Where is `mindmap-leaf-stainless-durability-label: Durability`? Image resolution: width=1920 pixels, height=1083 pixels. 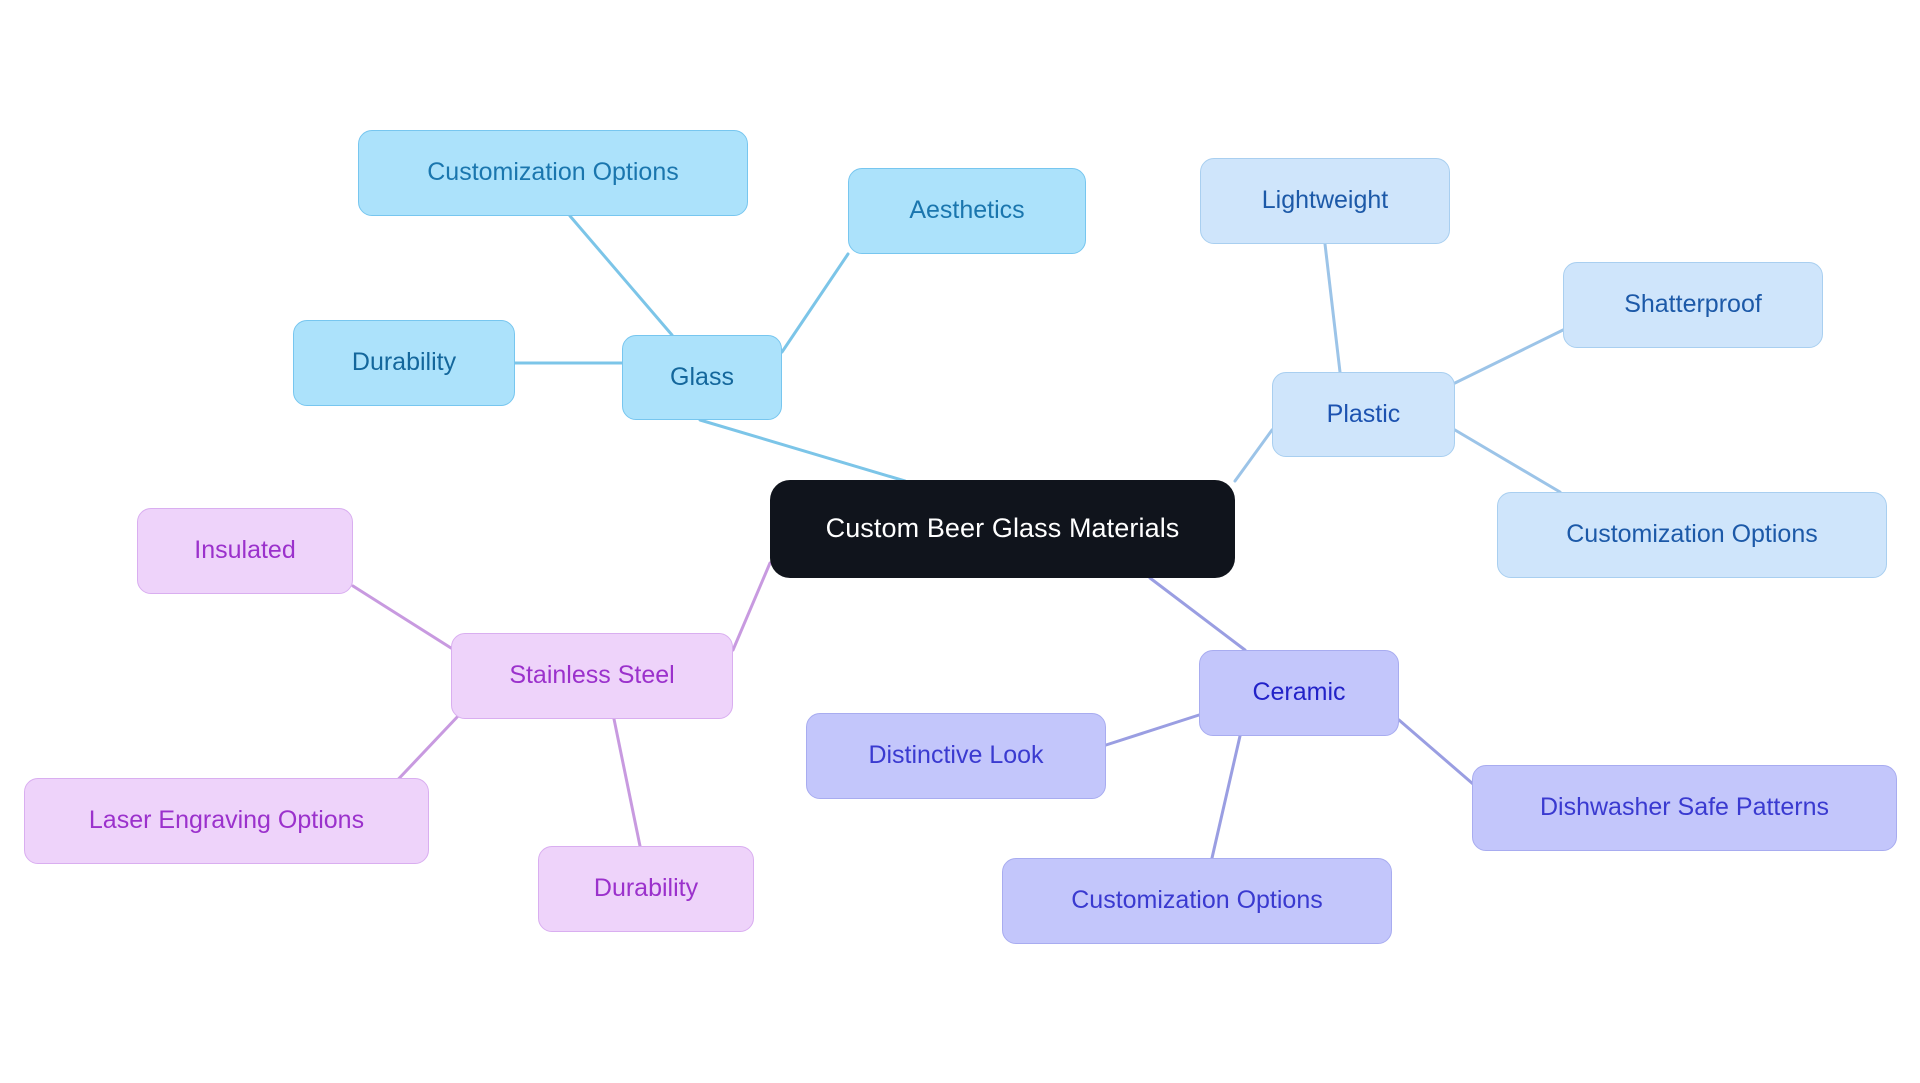 mindmap-leaf-stainless-durability-label: Durability is located at coordinates (646, 888).